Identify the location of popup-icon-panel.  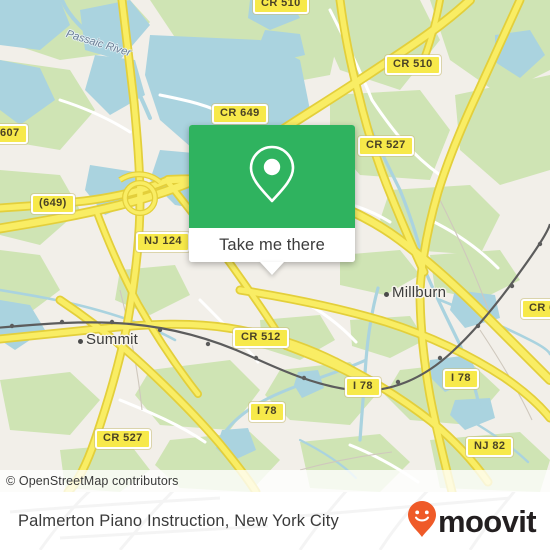
(272, 176).